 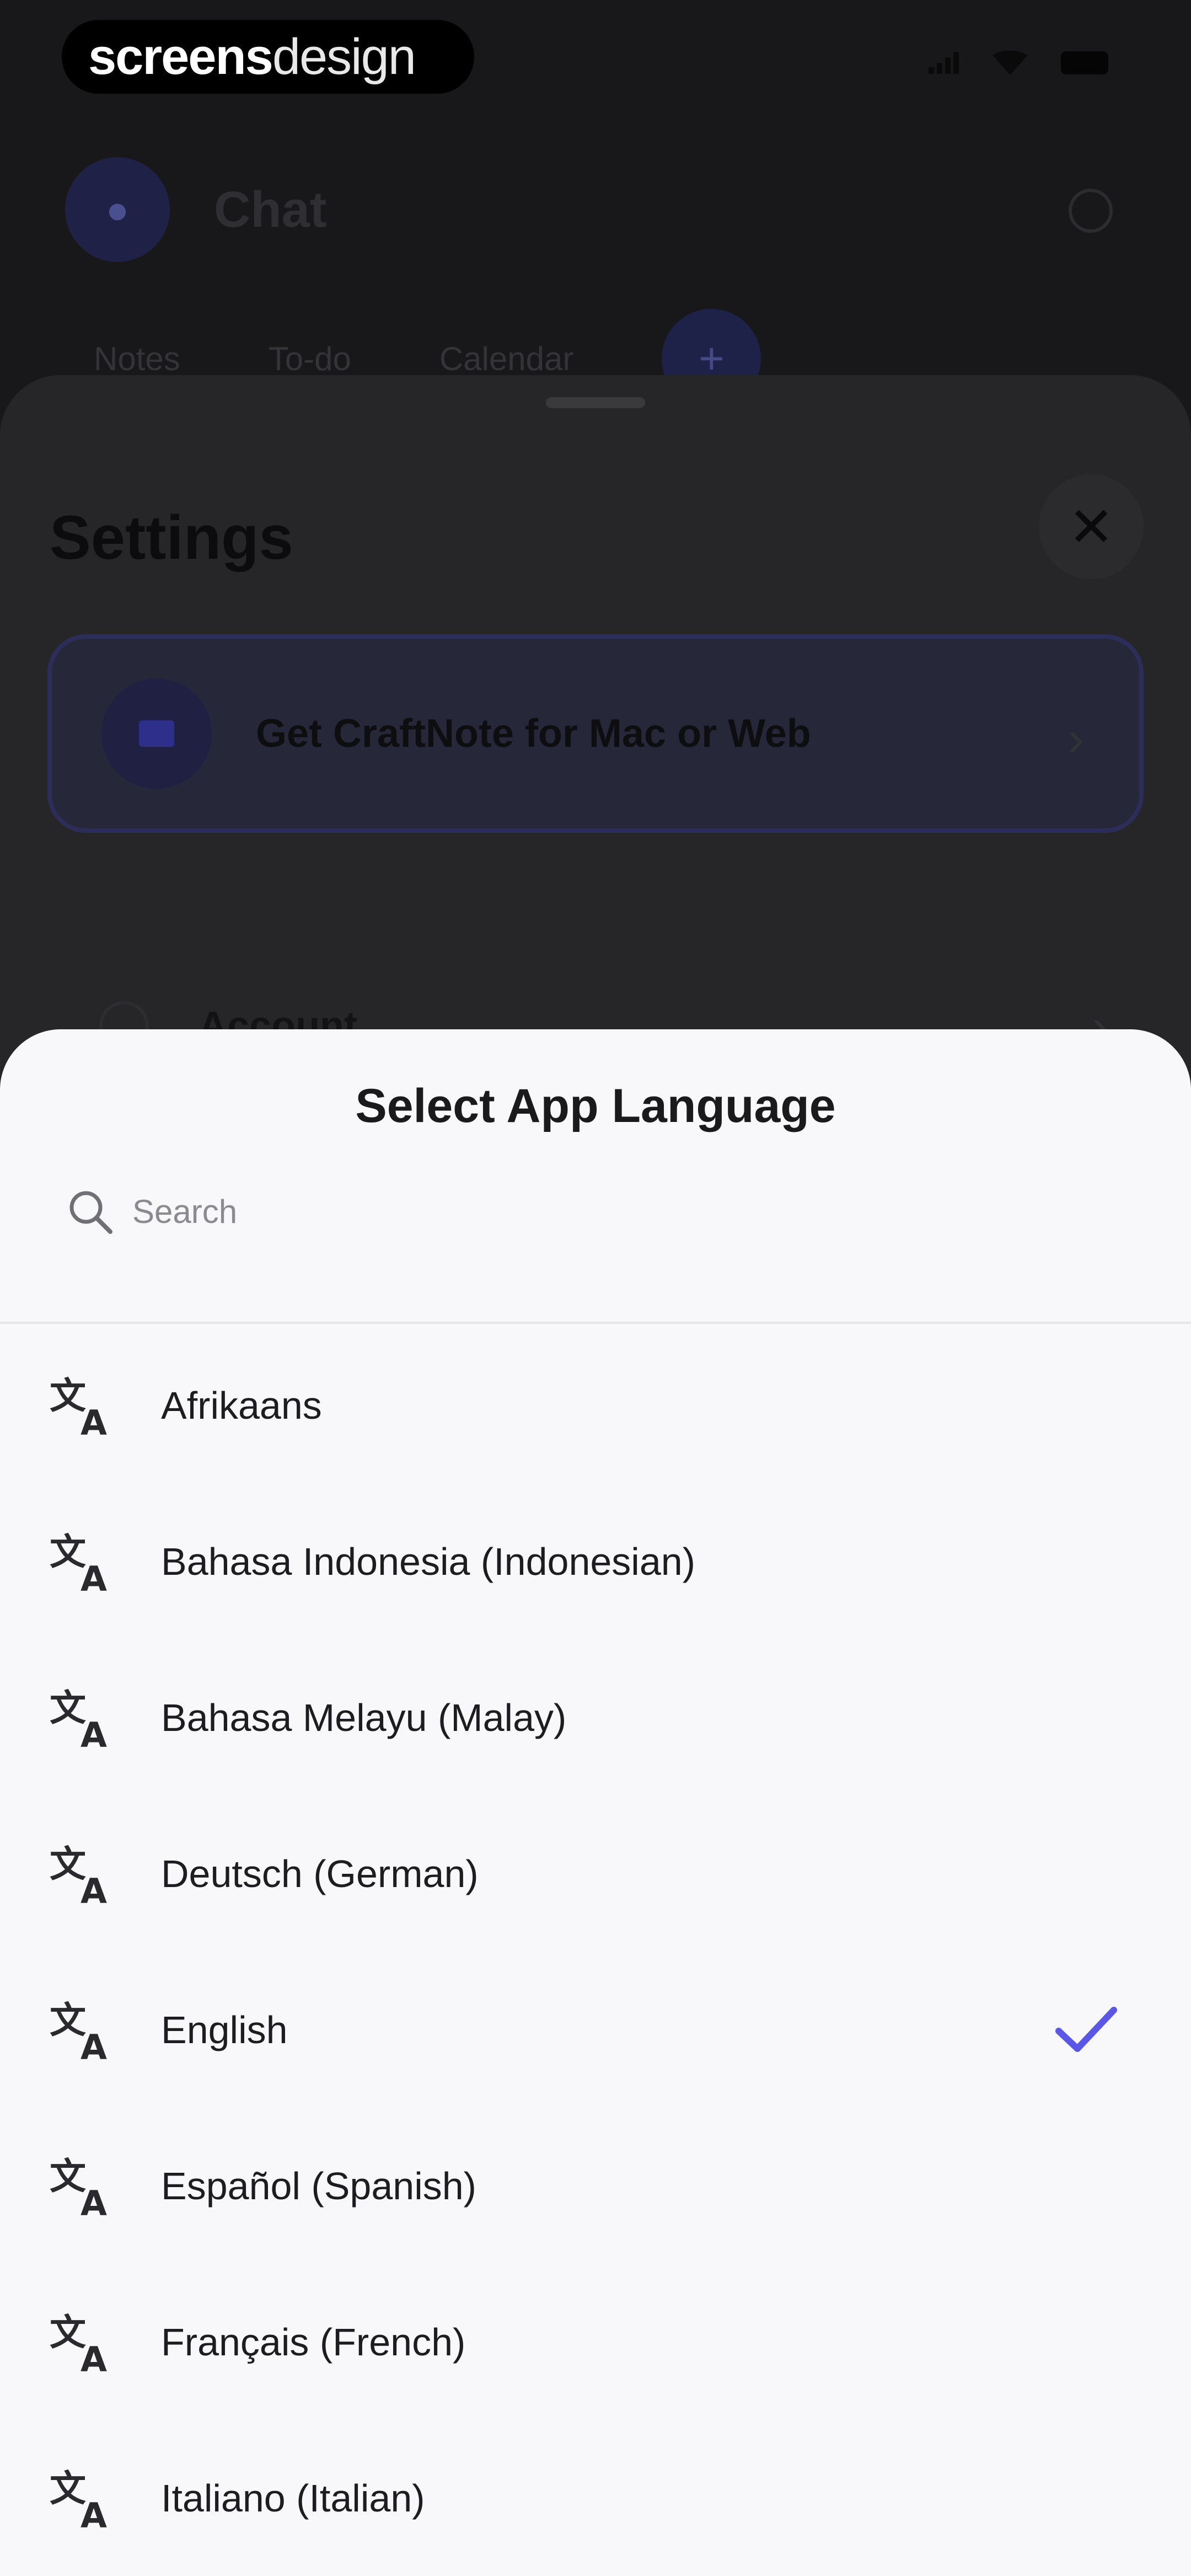 What do you see at coordinates (310, 359) in the screenshot?
I see `tab-todo: To-do` at bounding box center [310, 359].